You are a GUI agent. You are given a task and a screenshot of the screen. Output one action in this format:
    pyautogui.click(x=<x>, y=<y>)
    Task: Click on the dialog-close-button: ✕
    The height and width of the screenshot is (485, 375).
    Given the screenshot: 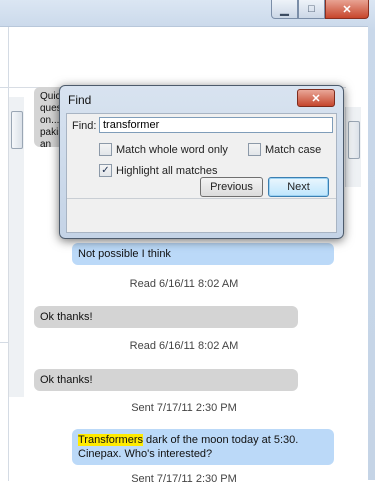 What is the action you would take?
    pyautogui.click(x=316, y=98)
    